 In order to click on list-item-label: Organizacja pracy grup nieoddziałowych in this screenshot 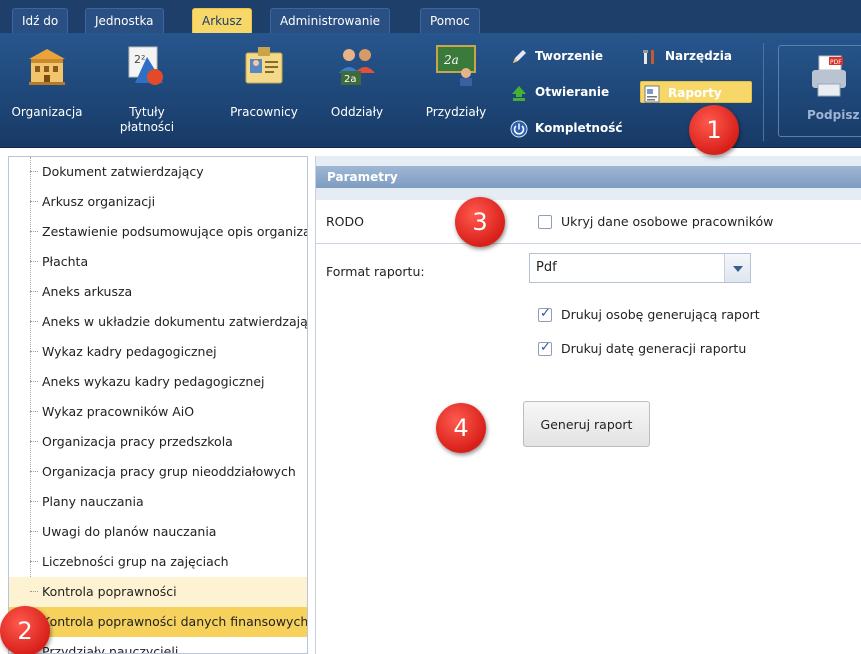, I will do `click(169, 471)`.